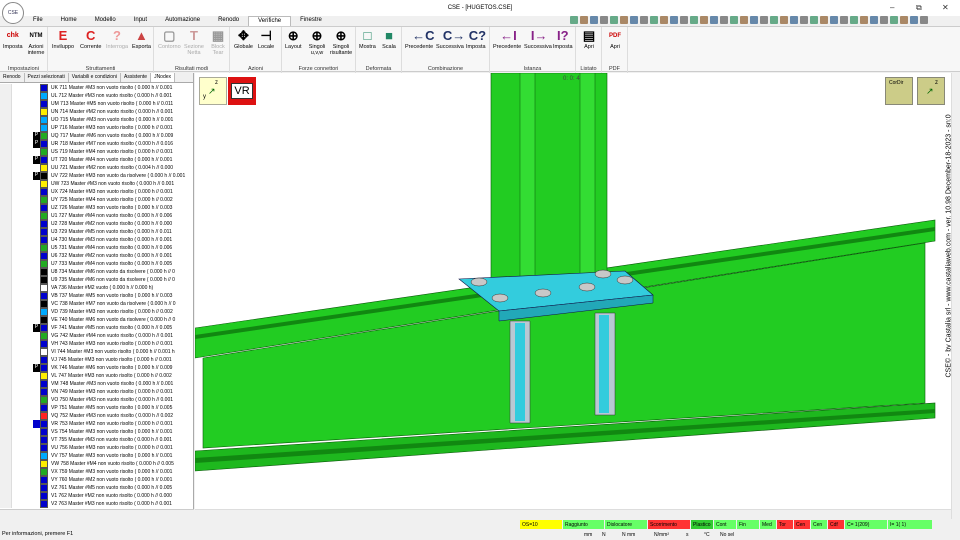 This screenshot has height=540, width=960. Describe the element at coordinates (228, 21) in the screenshot. I see `menu-renodo: Renodo` at that location.